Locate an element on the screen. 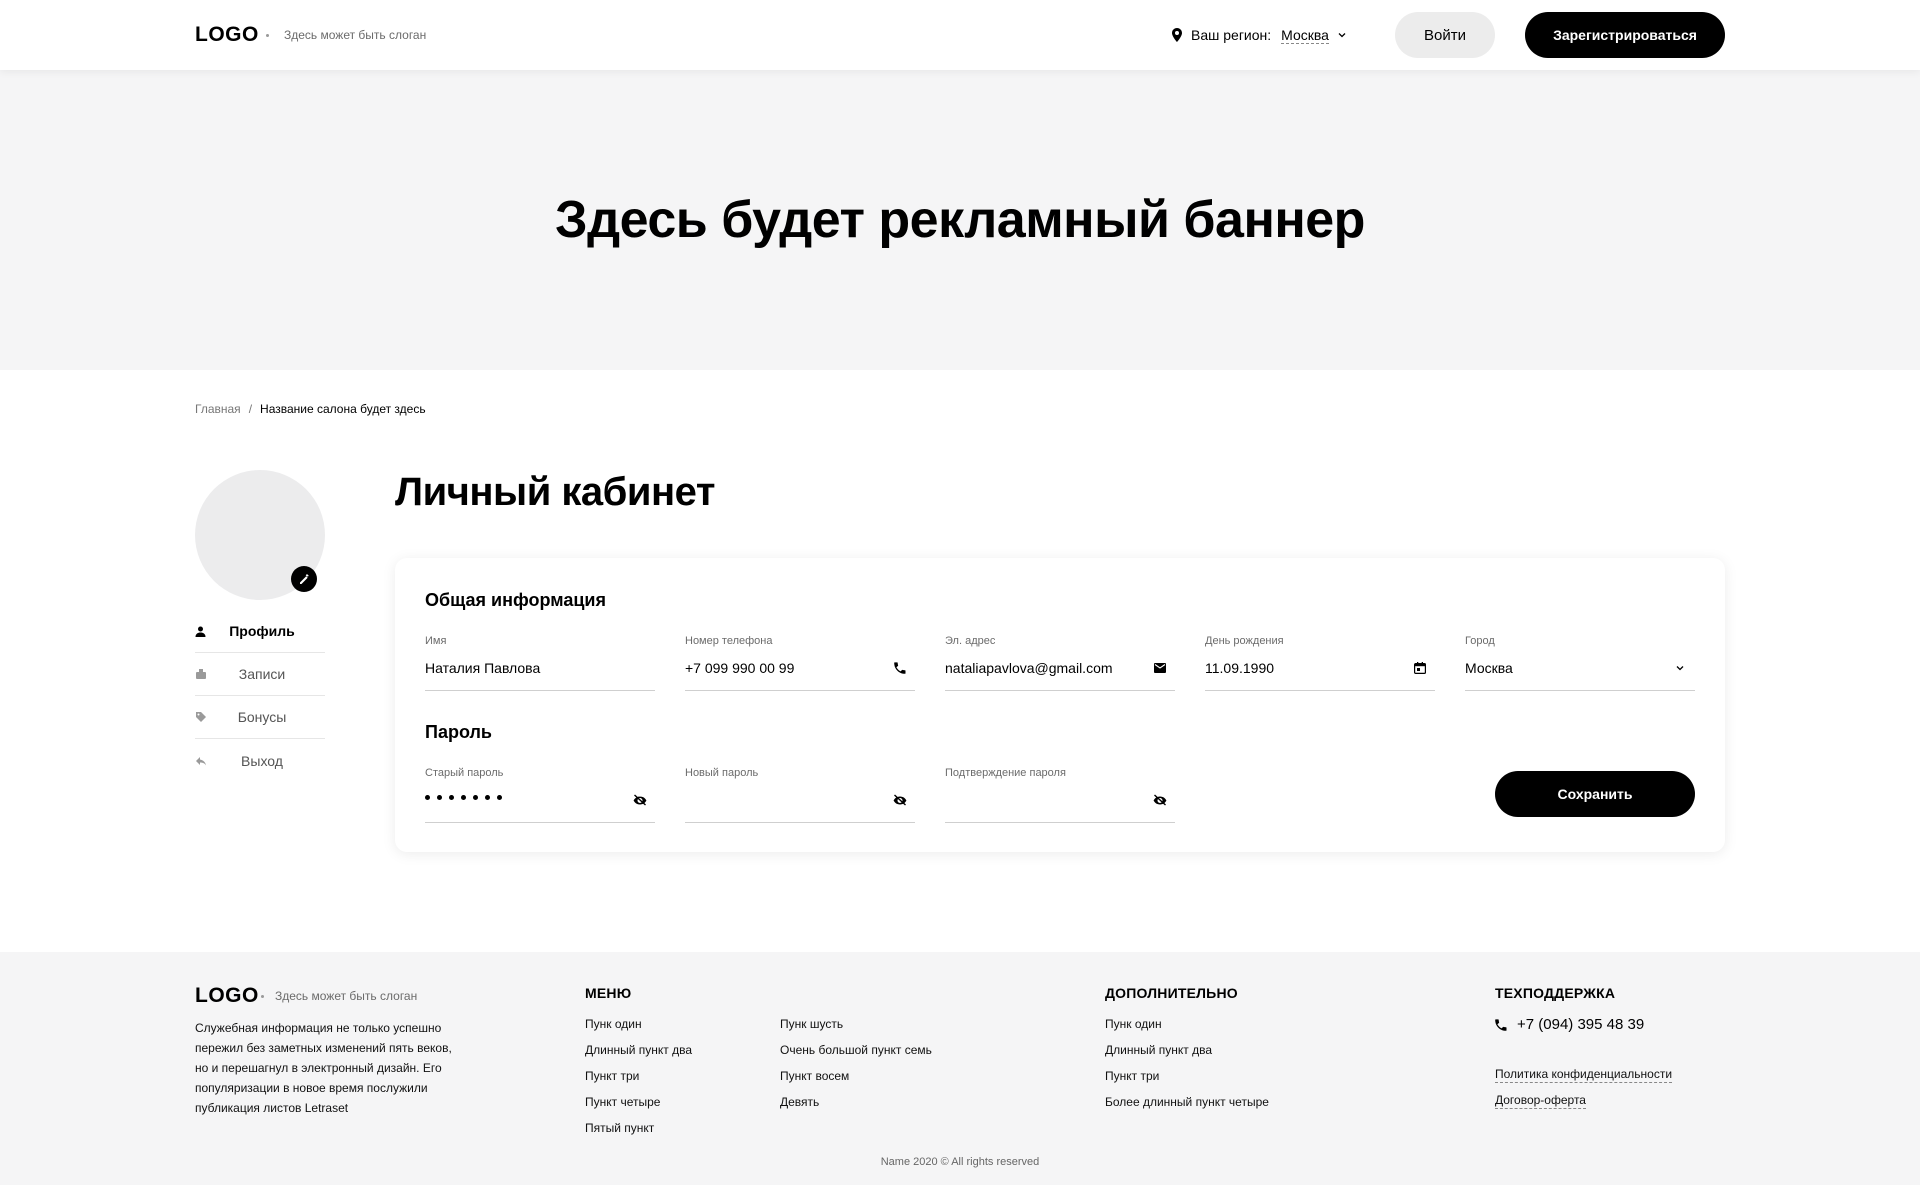  sidebar-item-bonuses: Бонусы is located at coordinates (260, 717).